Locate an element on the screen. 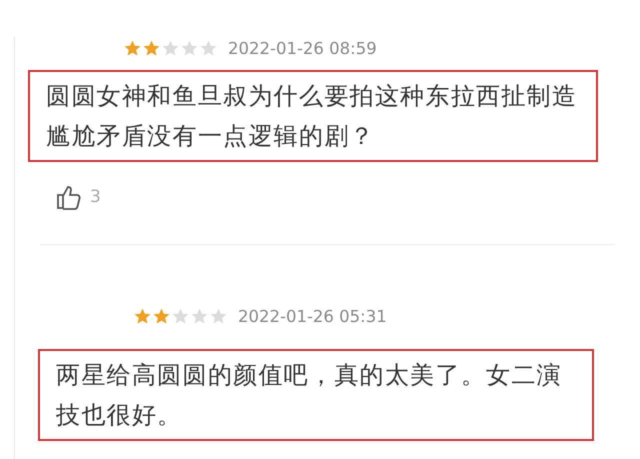  review-time: 2022-01-26 05:31 is located at coordinates (312, 316).